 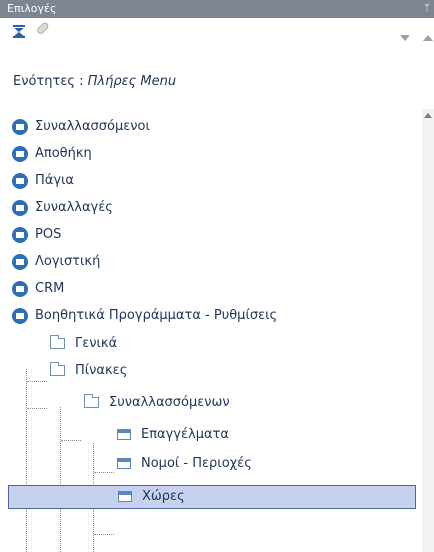 What do you see at coordinates (210, 316) in the screenshot?
I see `tree-item: Βοηθητικά Προγράμματα - Ρυθμίσεις` at bounding box center [210, 316].